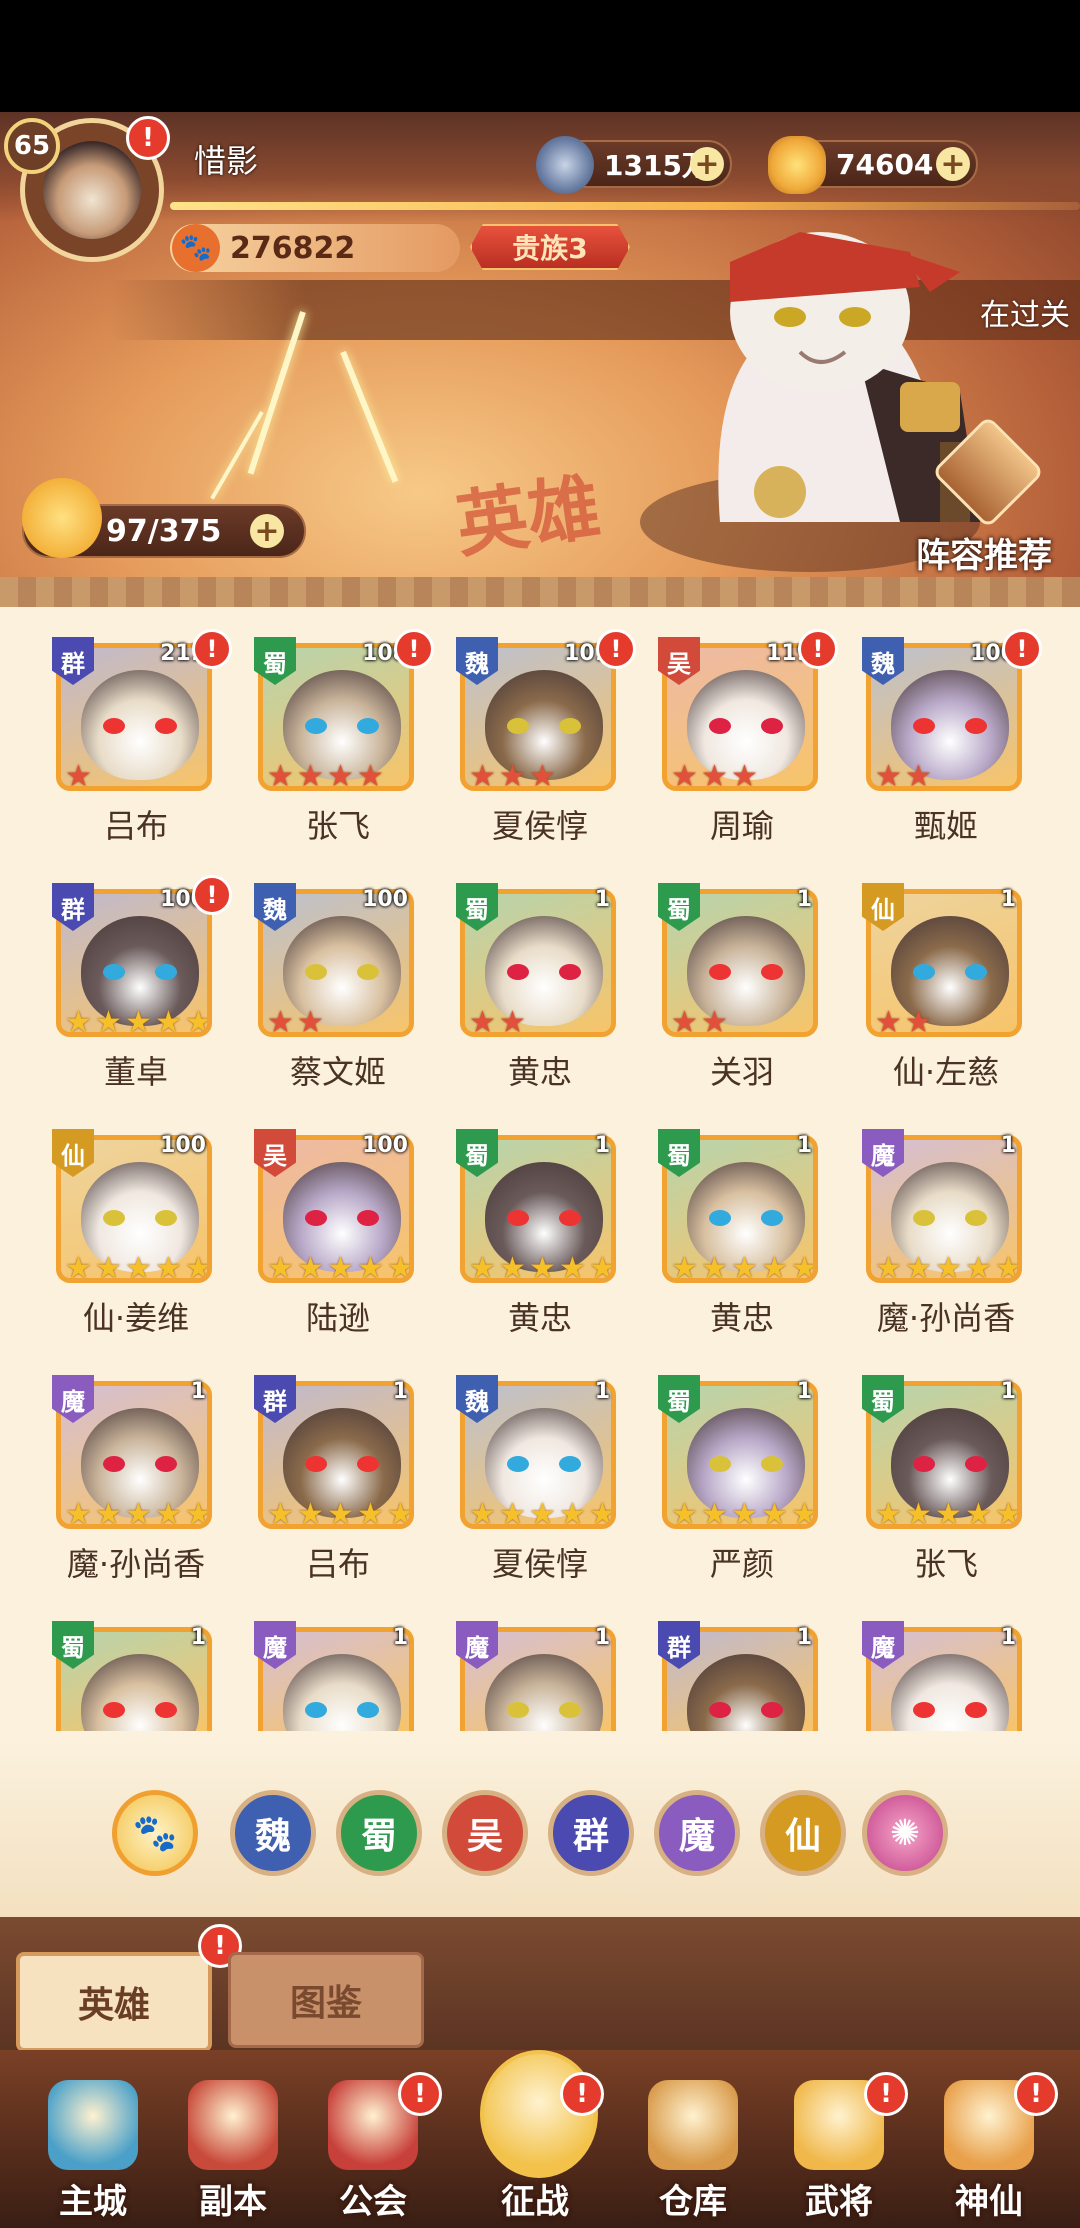 The image size is (1080, 2228). What do you see at coordinates (697, 1833) in the screenshot?
I see `filter-faction-button: 魔` at bounding box center [697, 1833].